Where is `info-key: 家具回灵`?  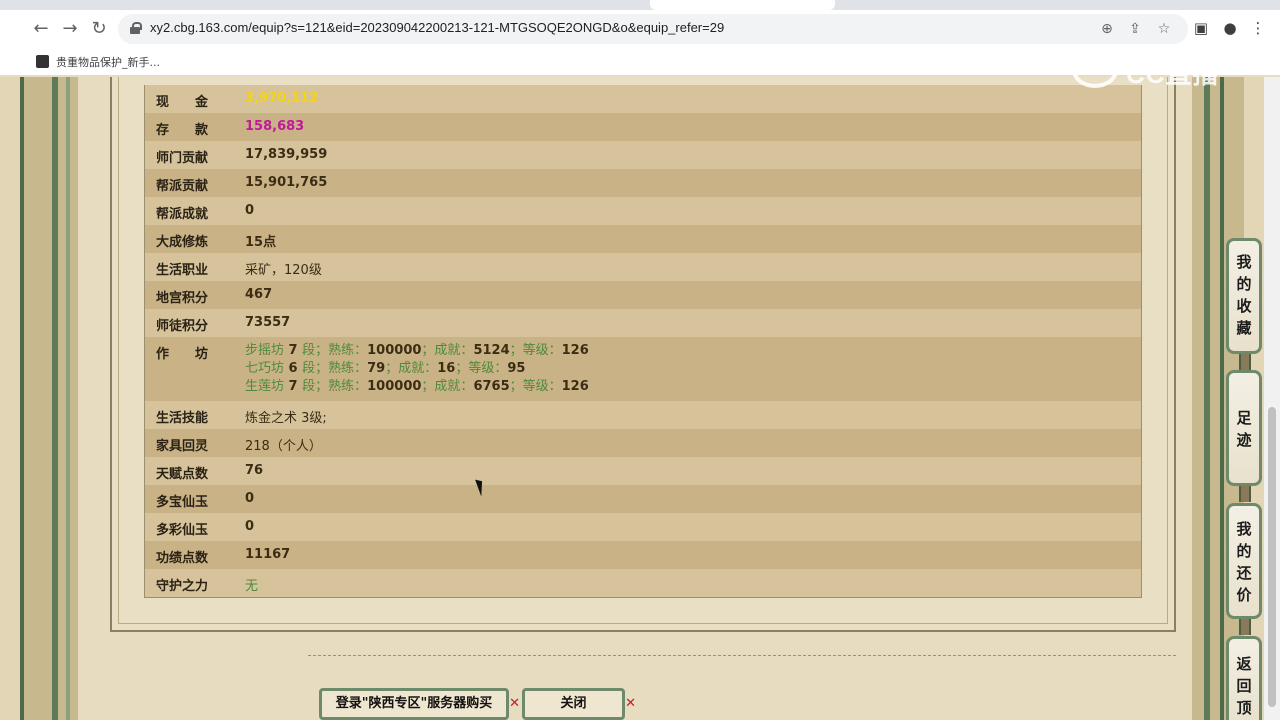 info-key: 家具回灵 is located at coordinates (182, 446).